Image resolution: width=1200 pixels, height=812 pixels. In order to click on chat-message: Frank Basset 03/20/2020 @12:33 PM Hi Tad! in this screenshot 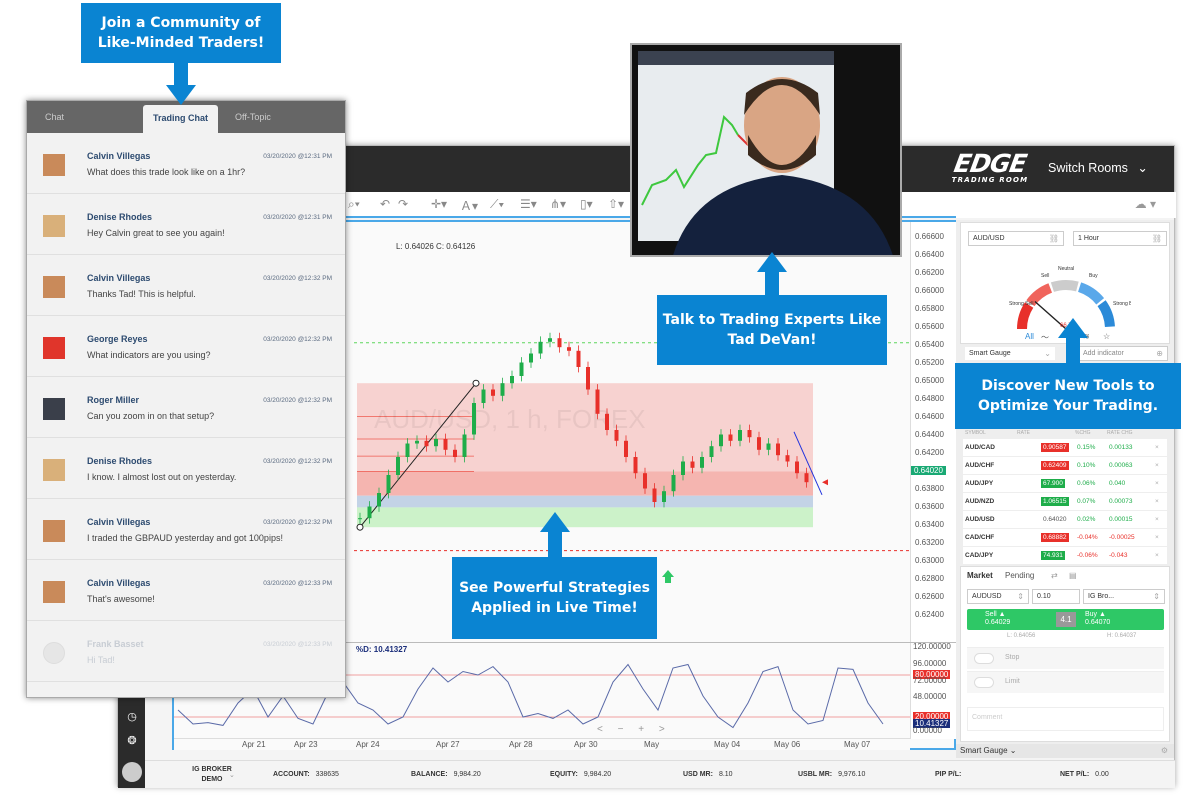, I will do `click(186, 651)`.